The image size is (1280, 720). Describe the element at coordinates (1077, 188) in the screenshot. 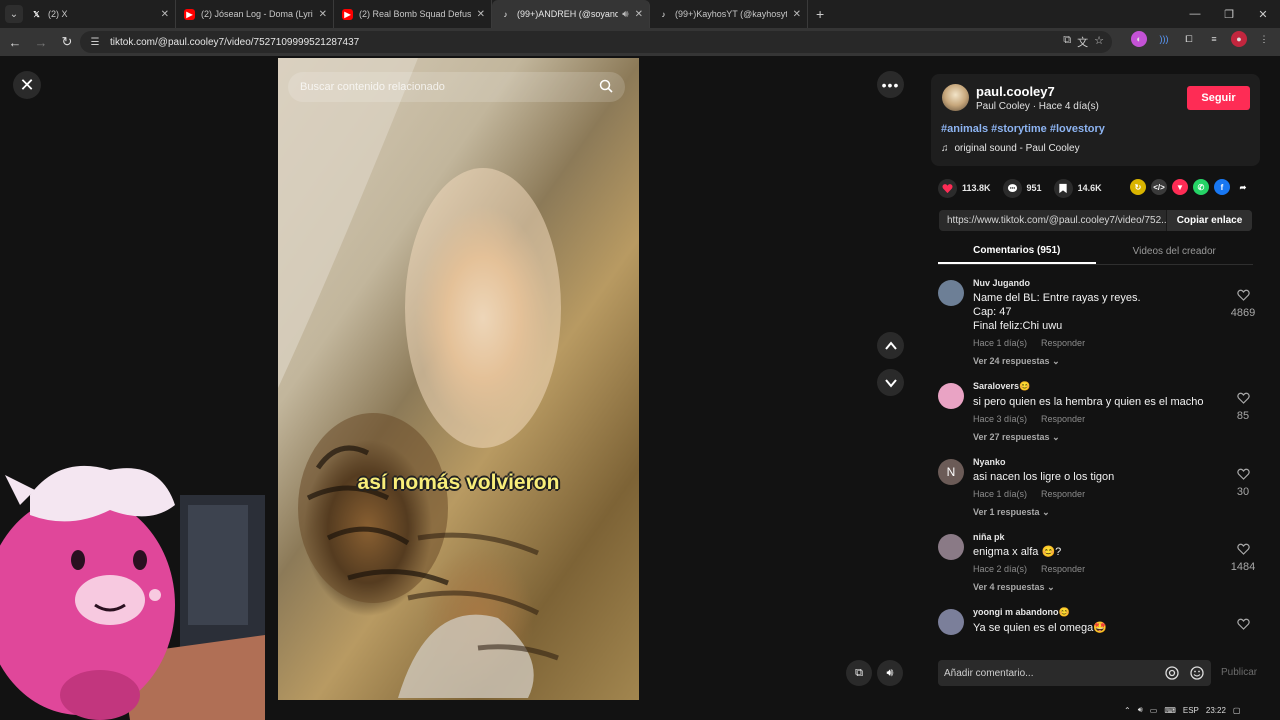

I see `save-action: 14.6K` at that location.